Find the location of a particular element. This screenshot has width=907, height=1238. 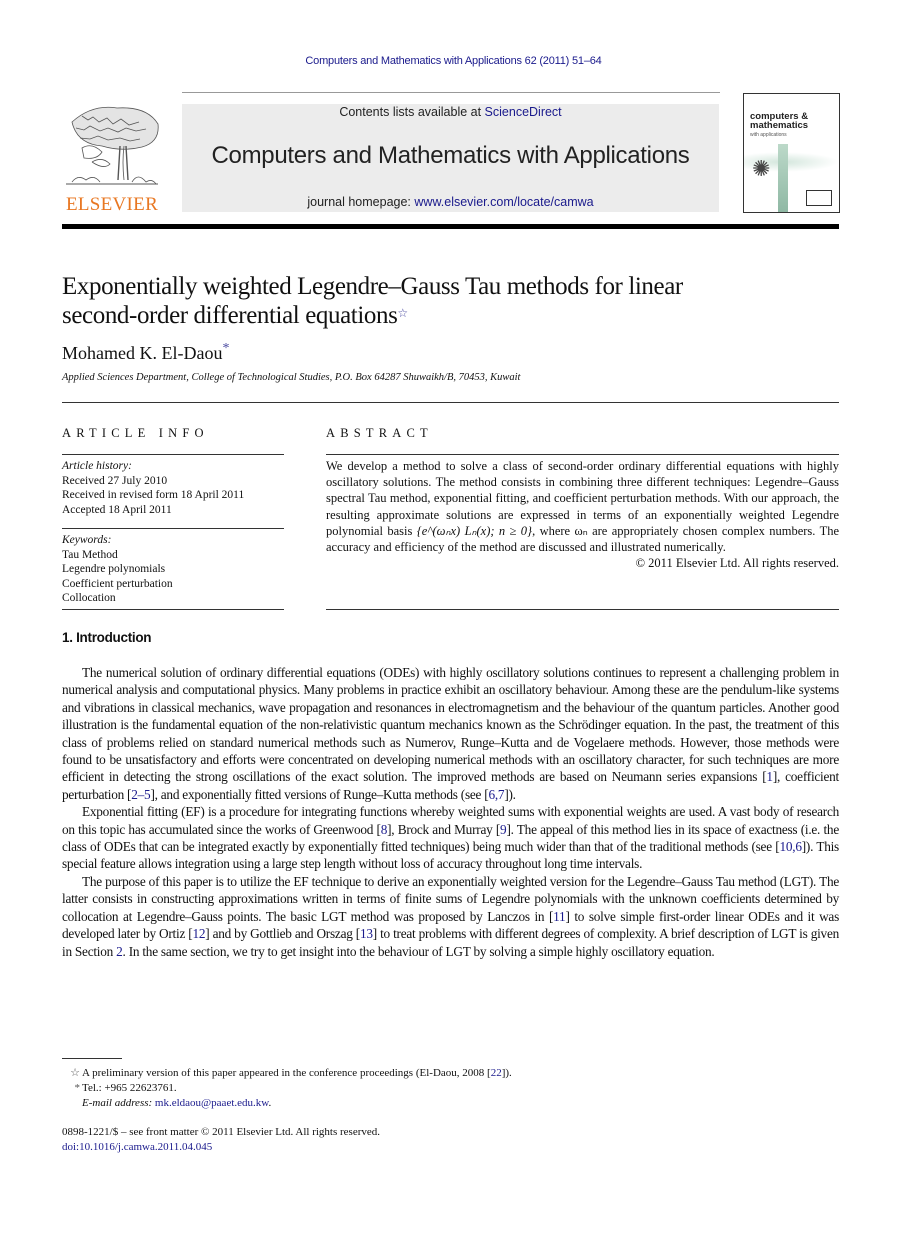

email-label: E-mail address: is located at coordinates (118, 1103).